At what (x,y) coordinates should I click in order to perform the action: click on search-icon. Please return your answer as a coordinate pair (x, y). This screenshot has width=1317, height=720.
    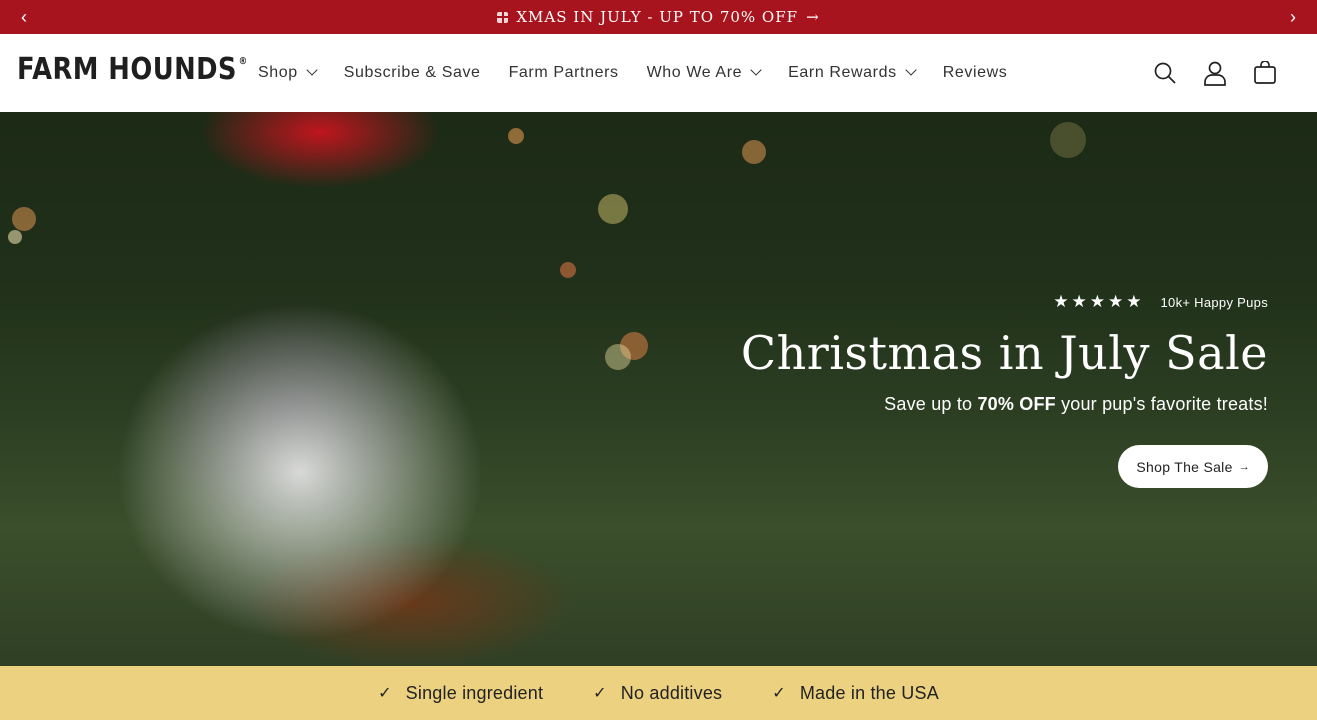
    Looking at the image, I should click on (1165, 73).